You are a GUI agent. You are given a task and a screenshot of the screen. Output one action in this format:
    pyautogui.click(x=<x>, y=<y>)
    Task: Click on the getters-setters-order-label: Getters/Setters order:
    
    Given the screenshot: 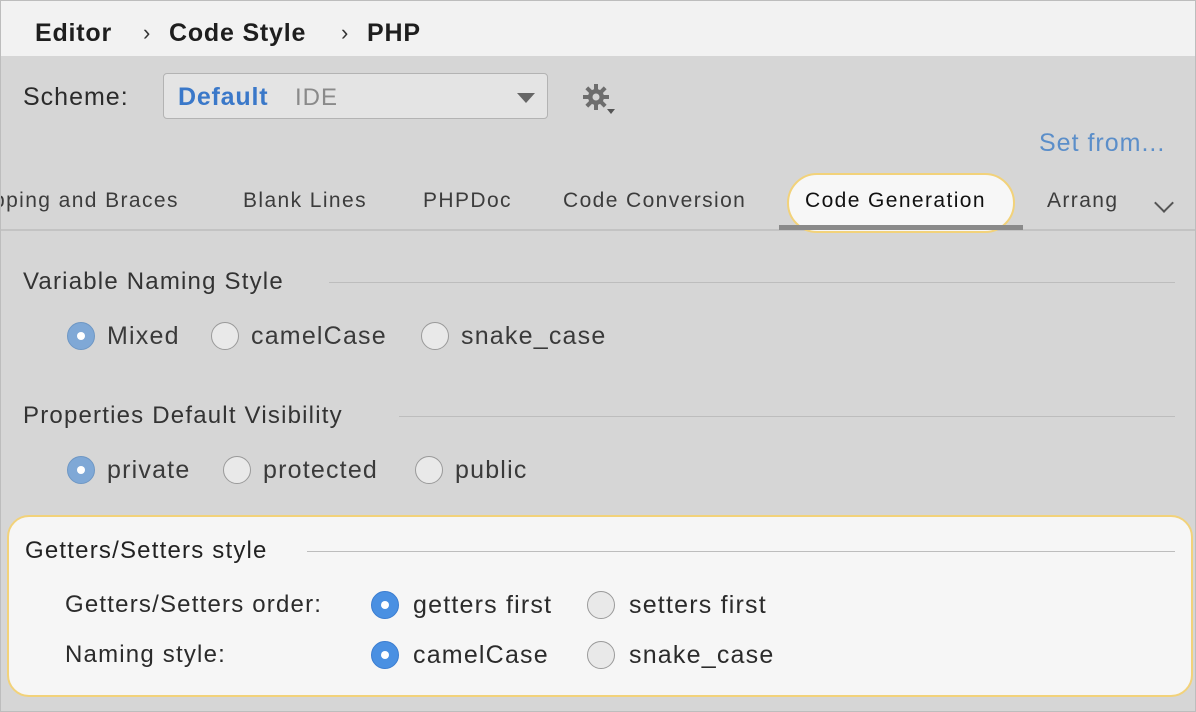 What is the action you would take?
    pyautogui.click(x=194, y=604)
    